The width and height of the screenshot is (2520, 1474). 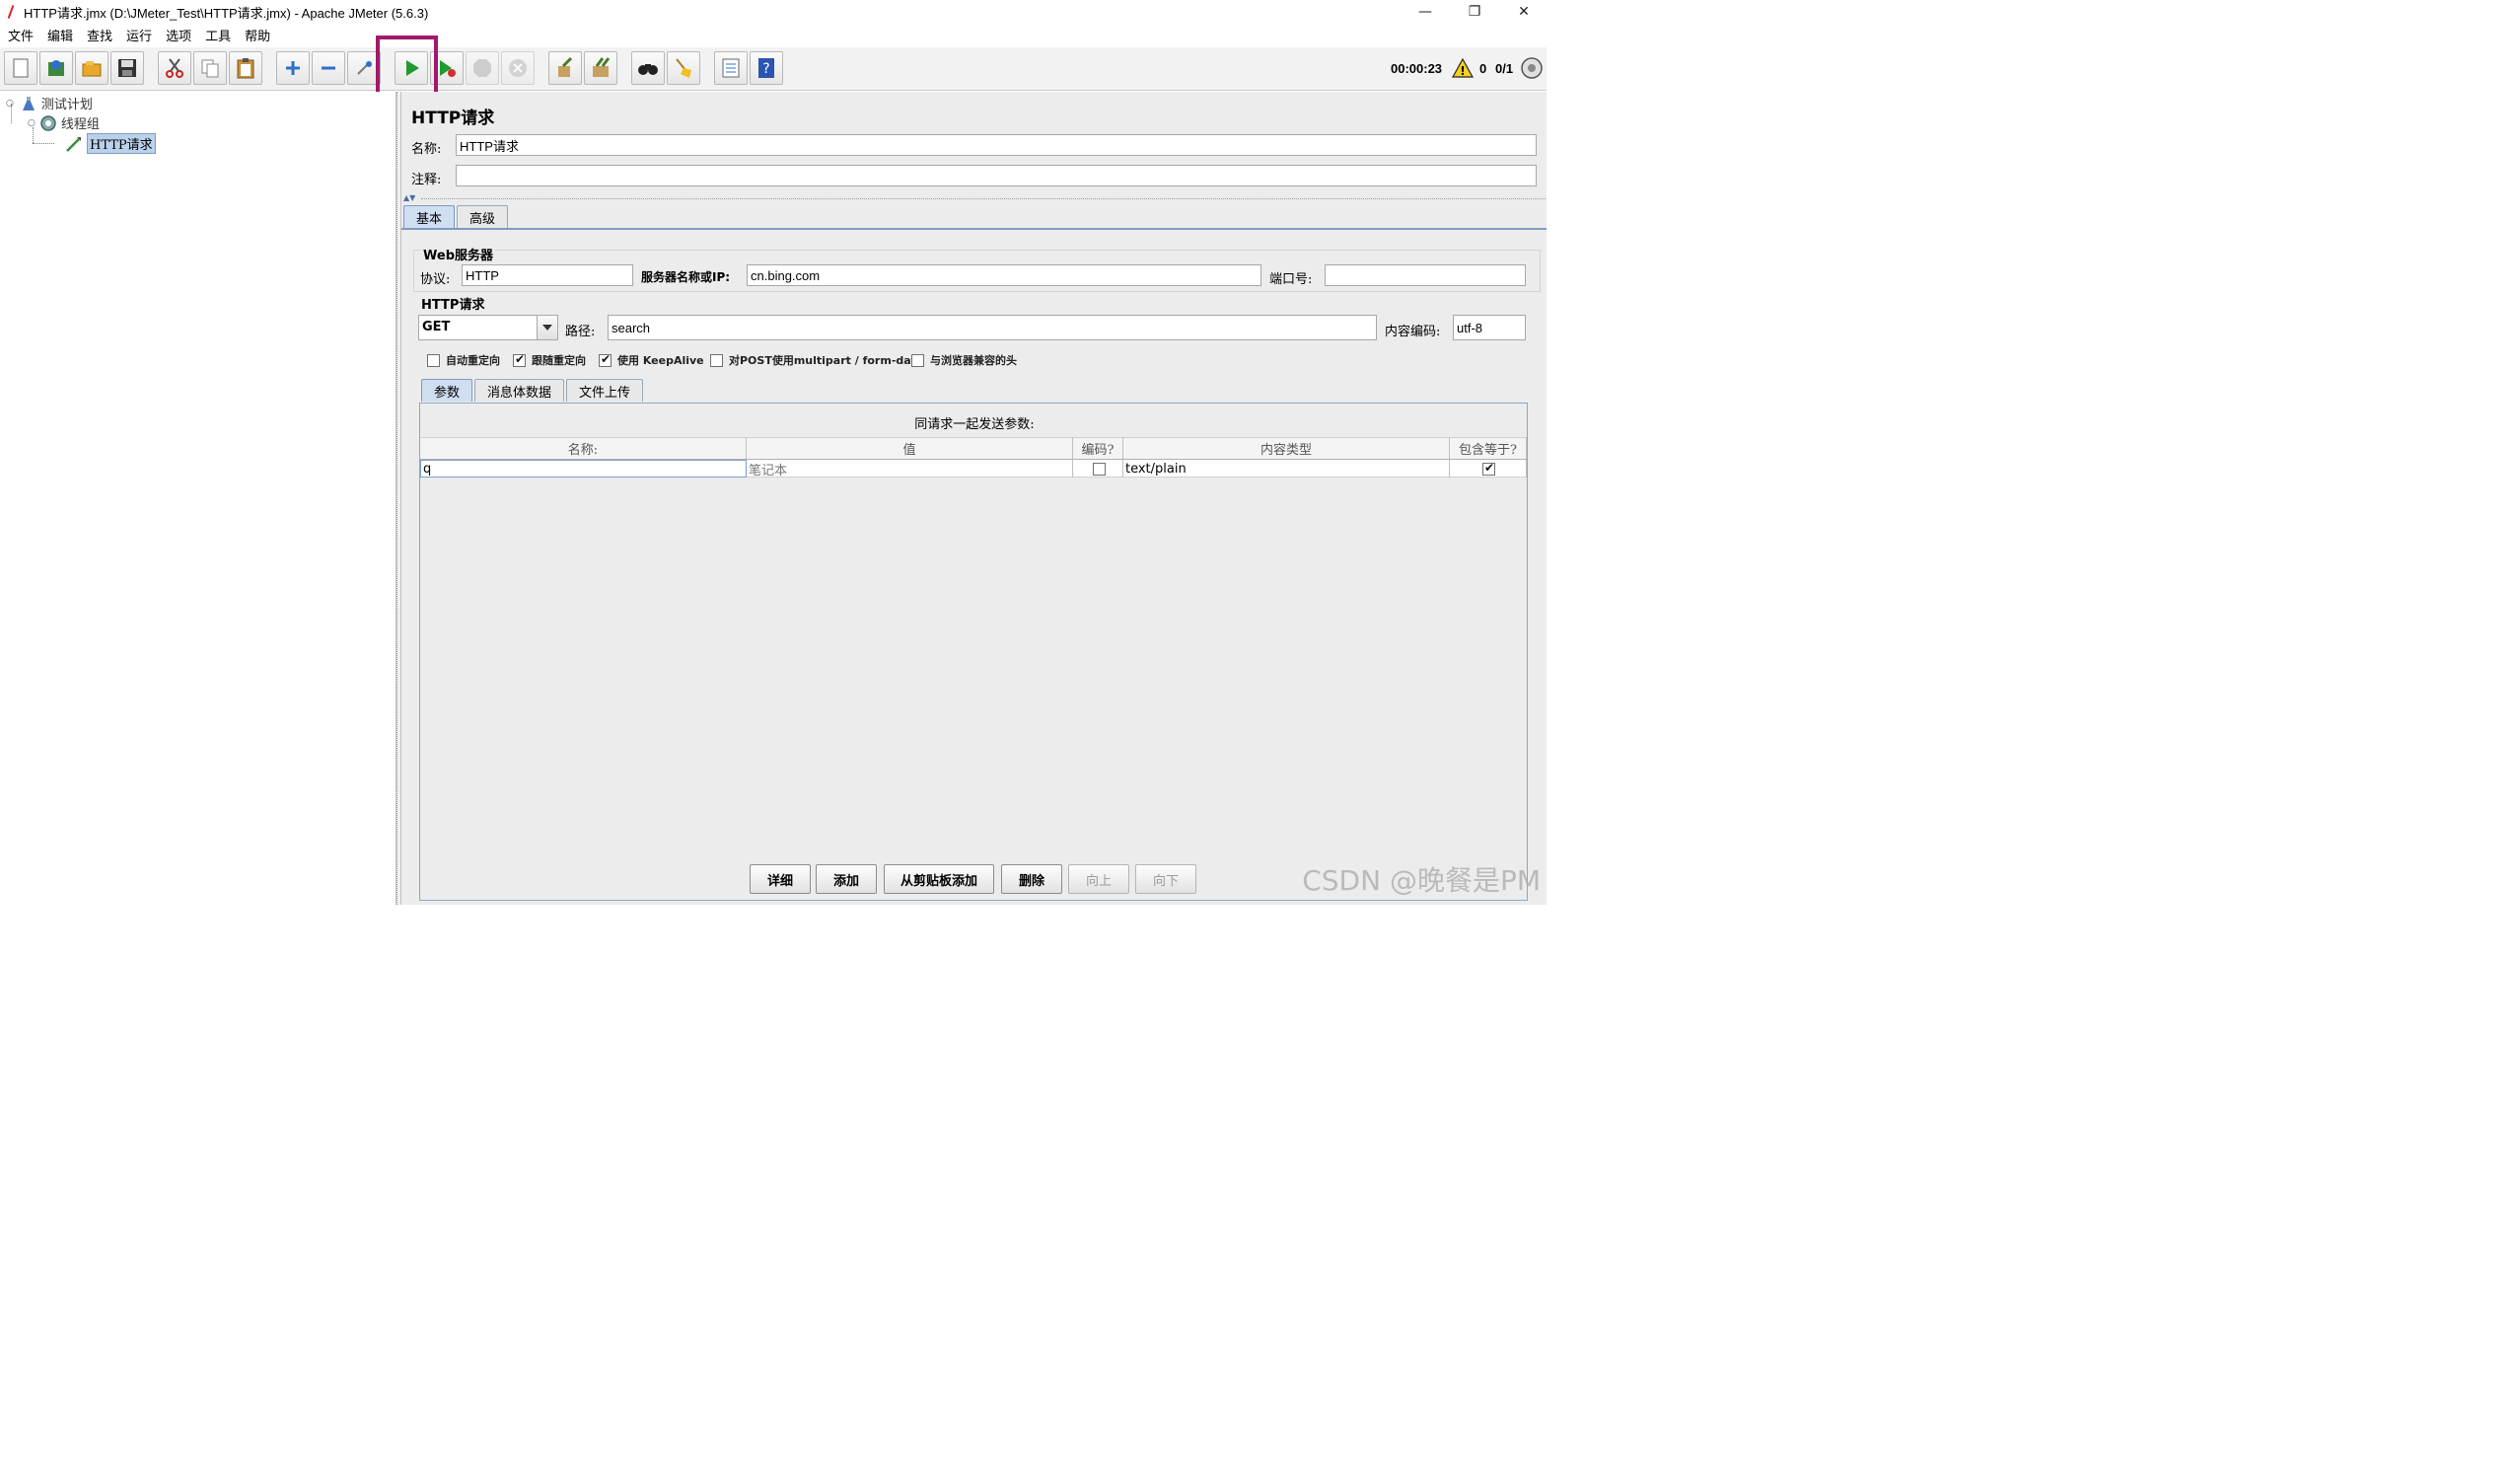 I want to click on copy-button, so click(x=210, y=68).